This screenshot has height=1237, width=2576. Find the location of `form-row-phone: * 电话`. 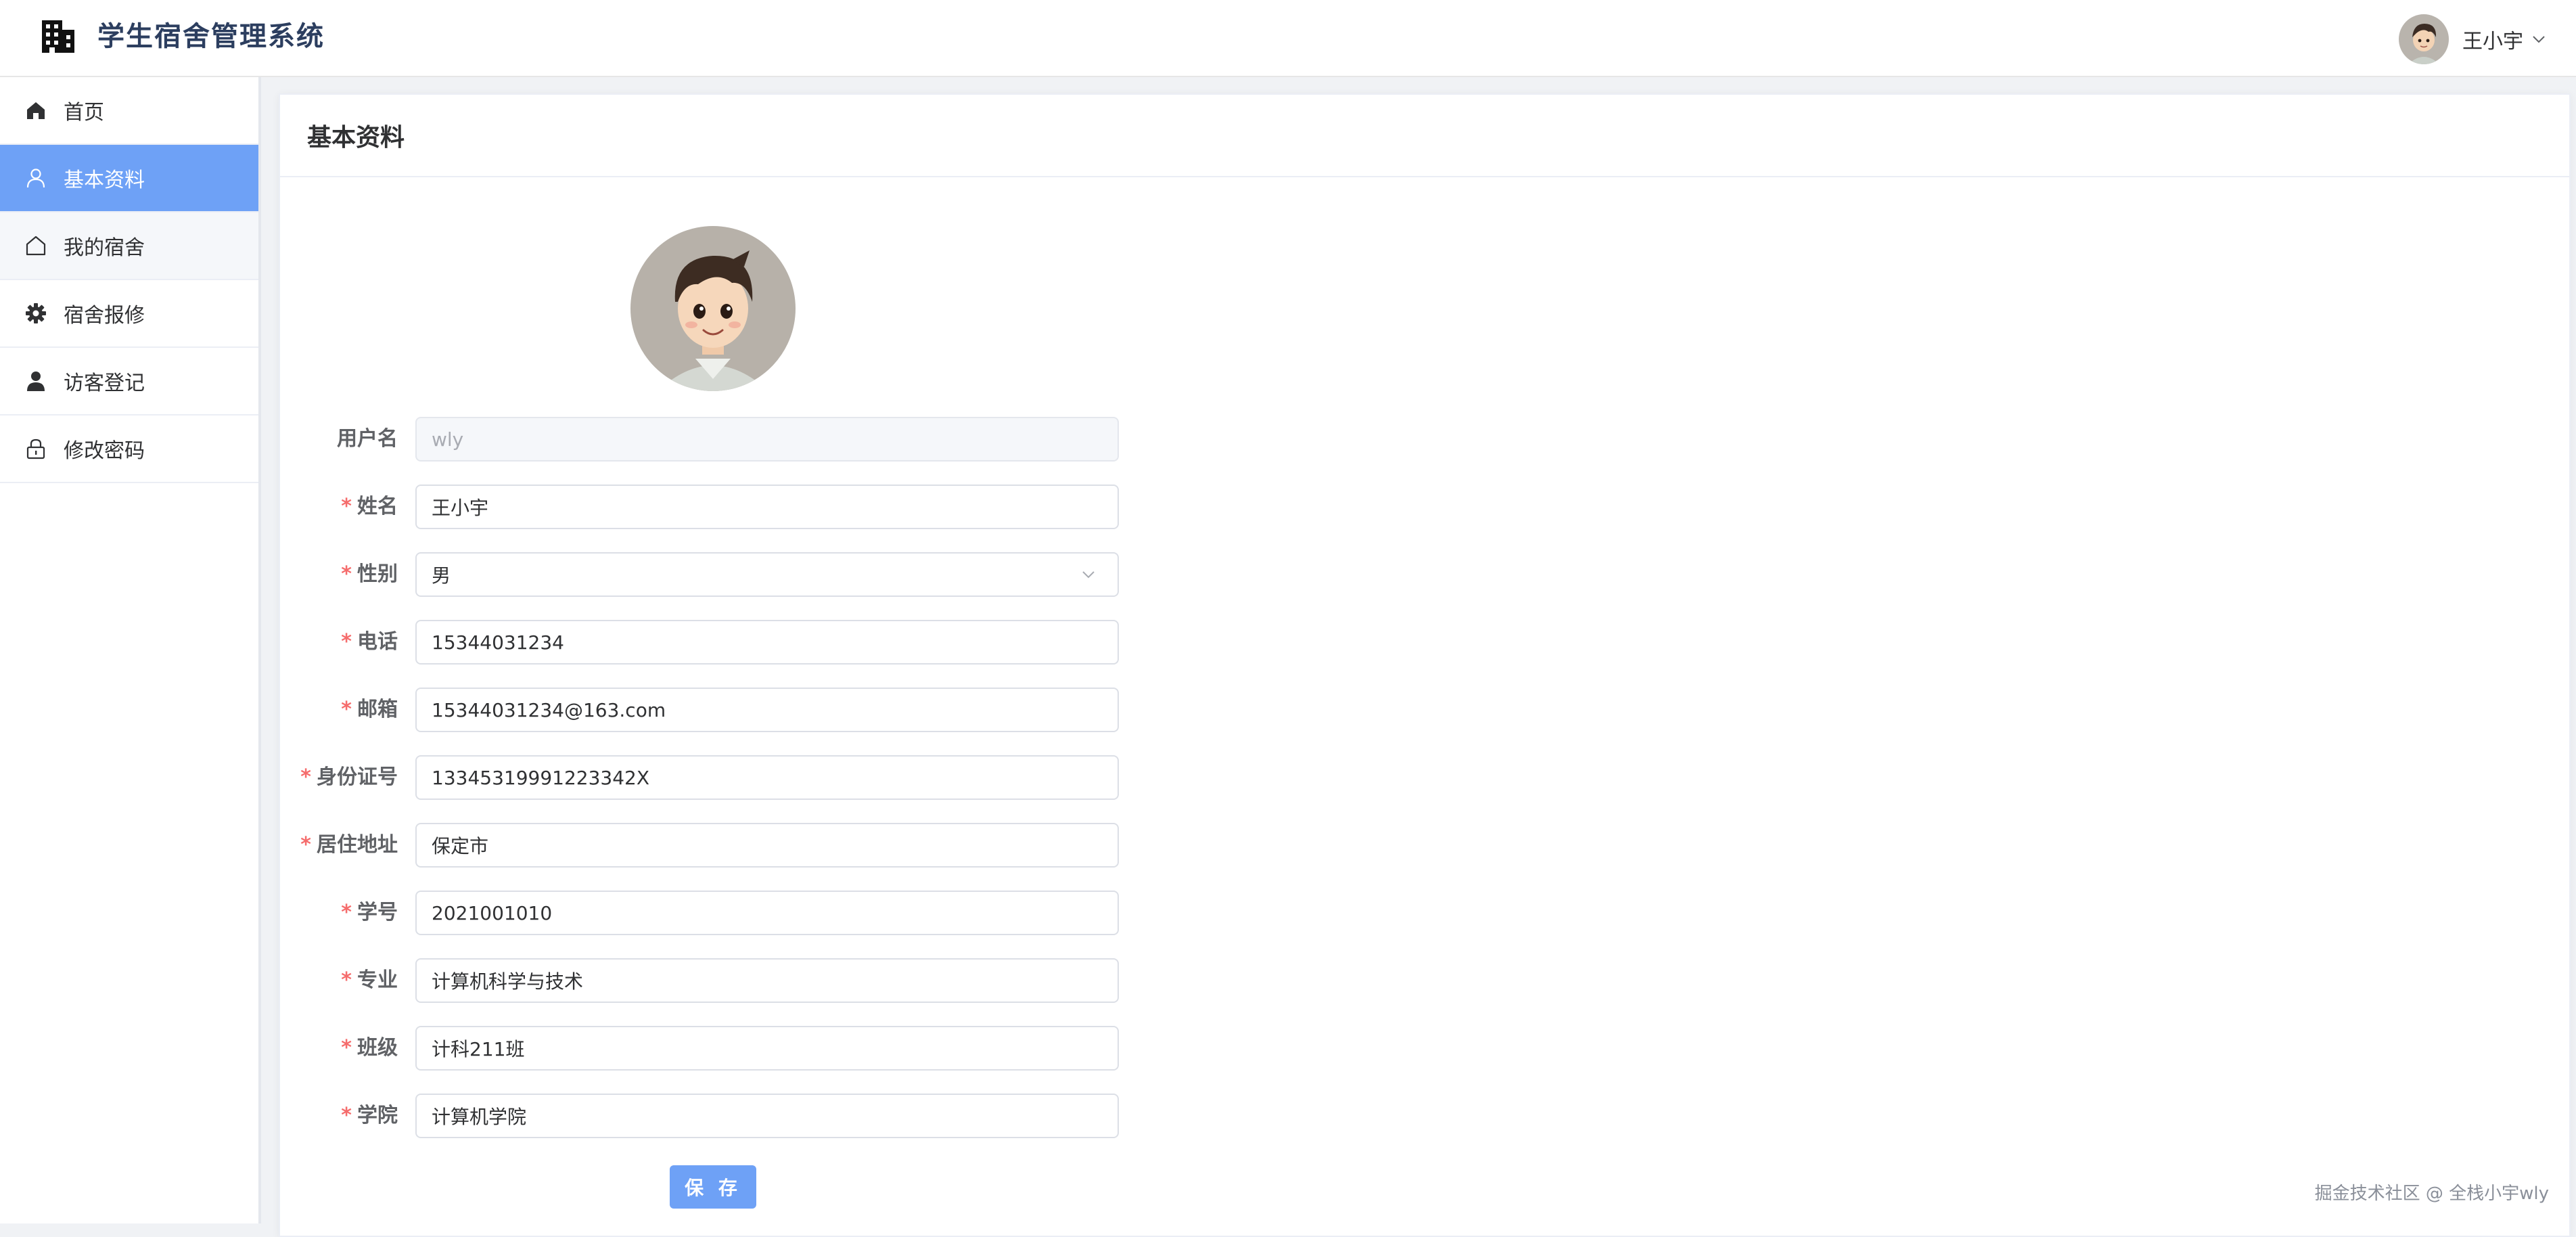

form-row-phone: * 电话 is located at coordinates (699, 642).